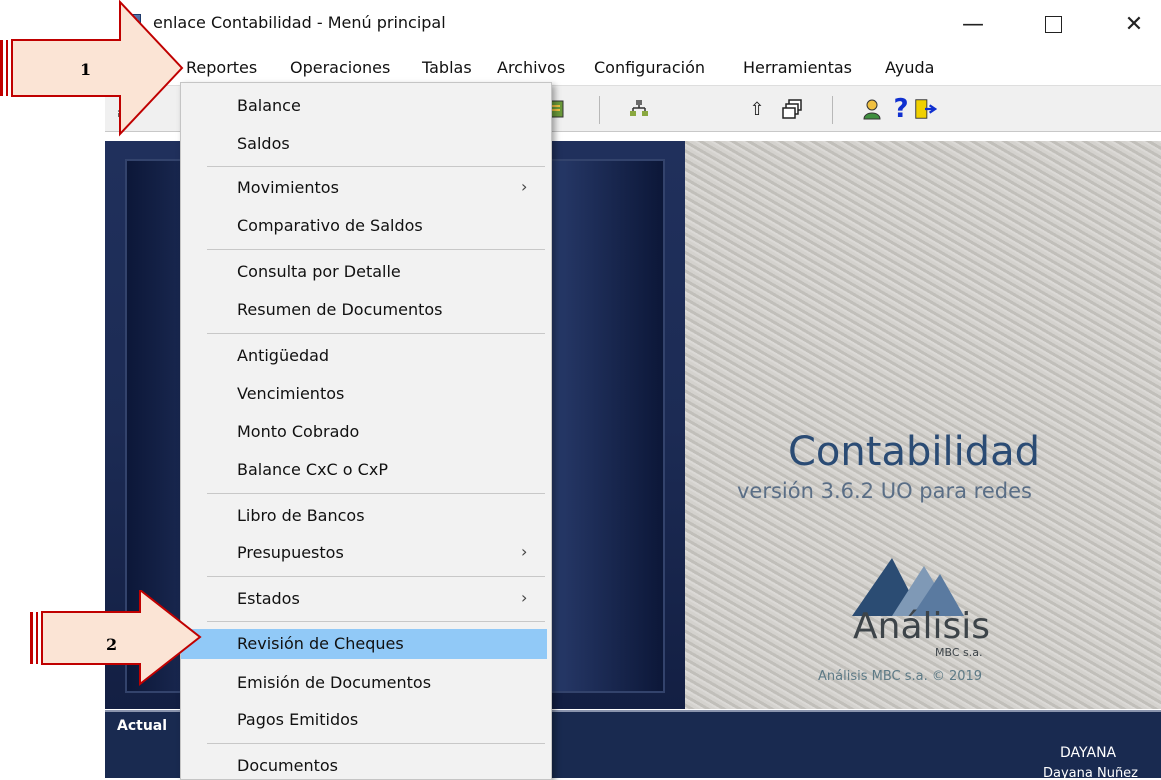 This screenshot has width=1161, height=780. Describe the element at coordinates (283, 355) in the screenshot. I see `menu-item-label: Antigüedad` at that location.